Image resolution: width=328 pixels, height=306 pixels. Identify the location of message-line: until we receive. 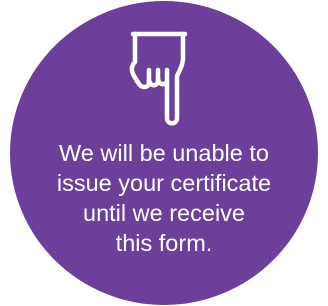
(164, 213).